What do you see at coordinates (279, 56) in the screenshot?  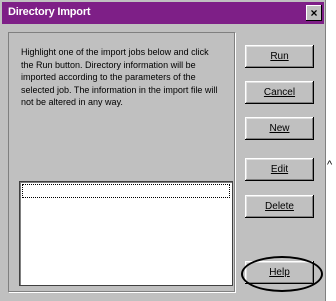 I see `run-button: Run` at bounding box center [279, 56].